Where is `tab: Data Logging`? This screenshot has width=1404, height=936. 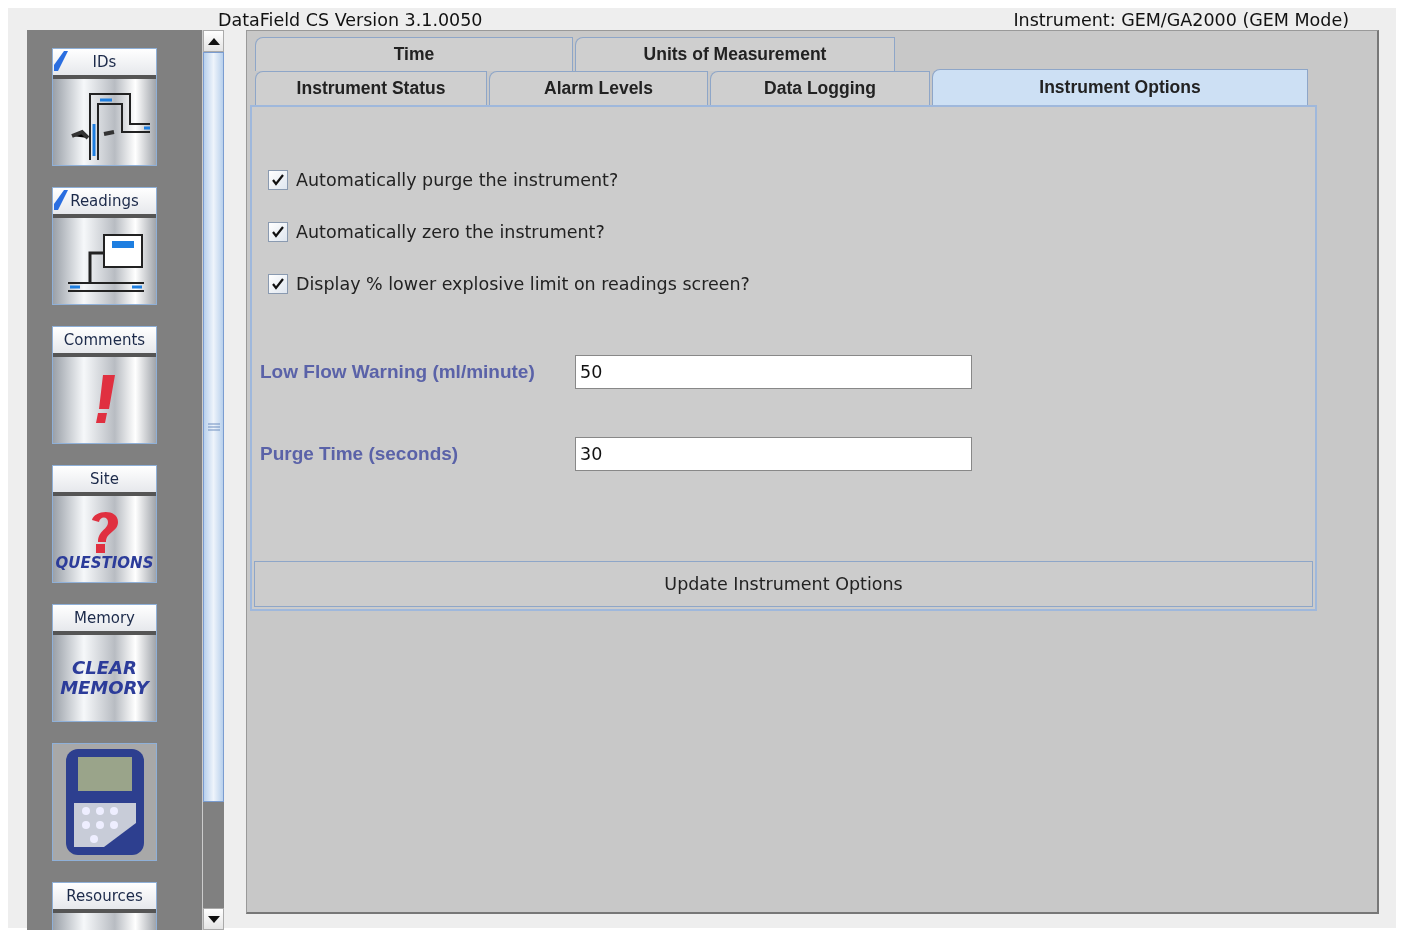
tab: Data Logging is located at coordinates (820, 88).